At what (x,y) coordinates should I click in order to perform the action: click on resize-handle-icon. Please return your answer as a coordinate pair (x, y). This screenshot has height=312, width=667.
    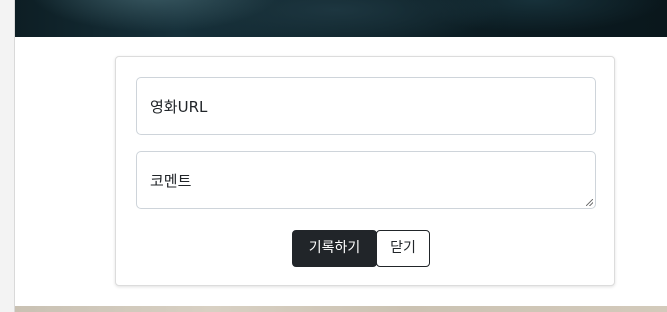
    Looking at the image, I should click on (589, 202).